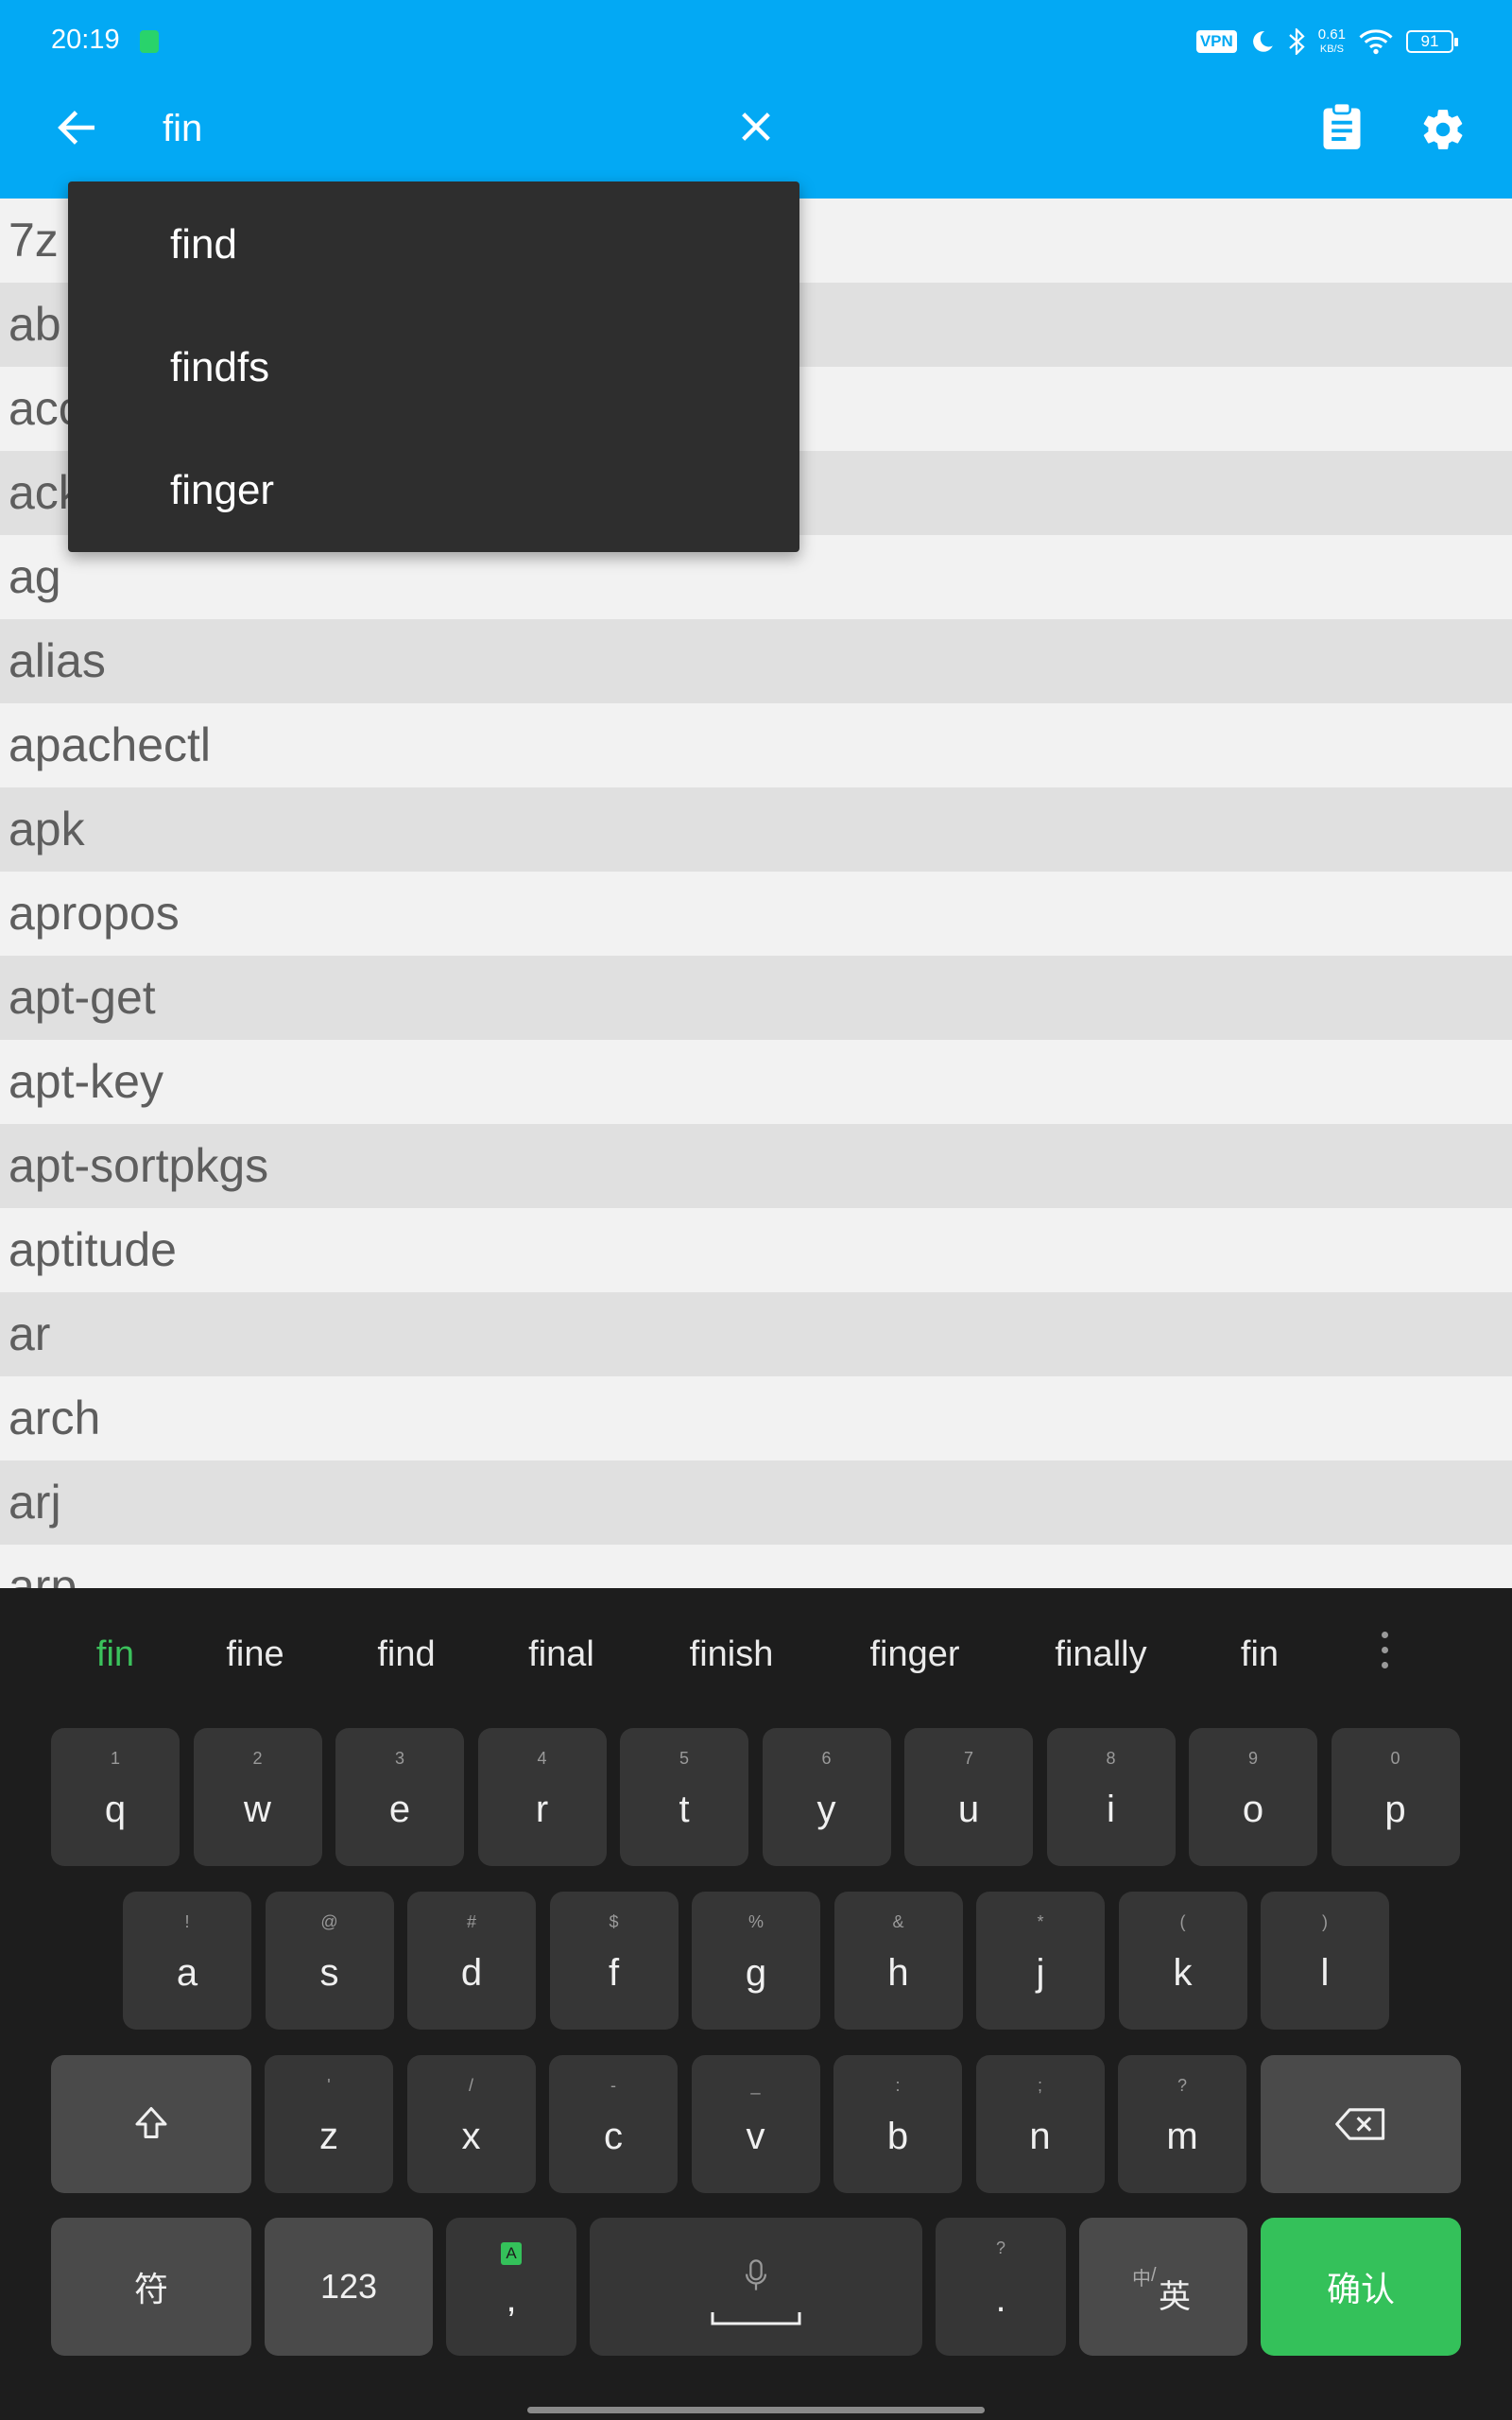 This screenshot has height=2420, width=1512. I want to click on candidate-word: final, so click(561, 1654).